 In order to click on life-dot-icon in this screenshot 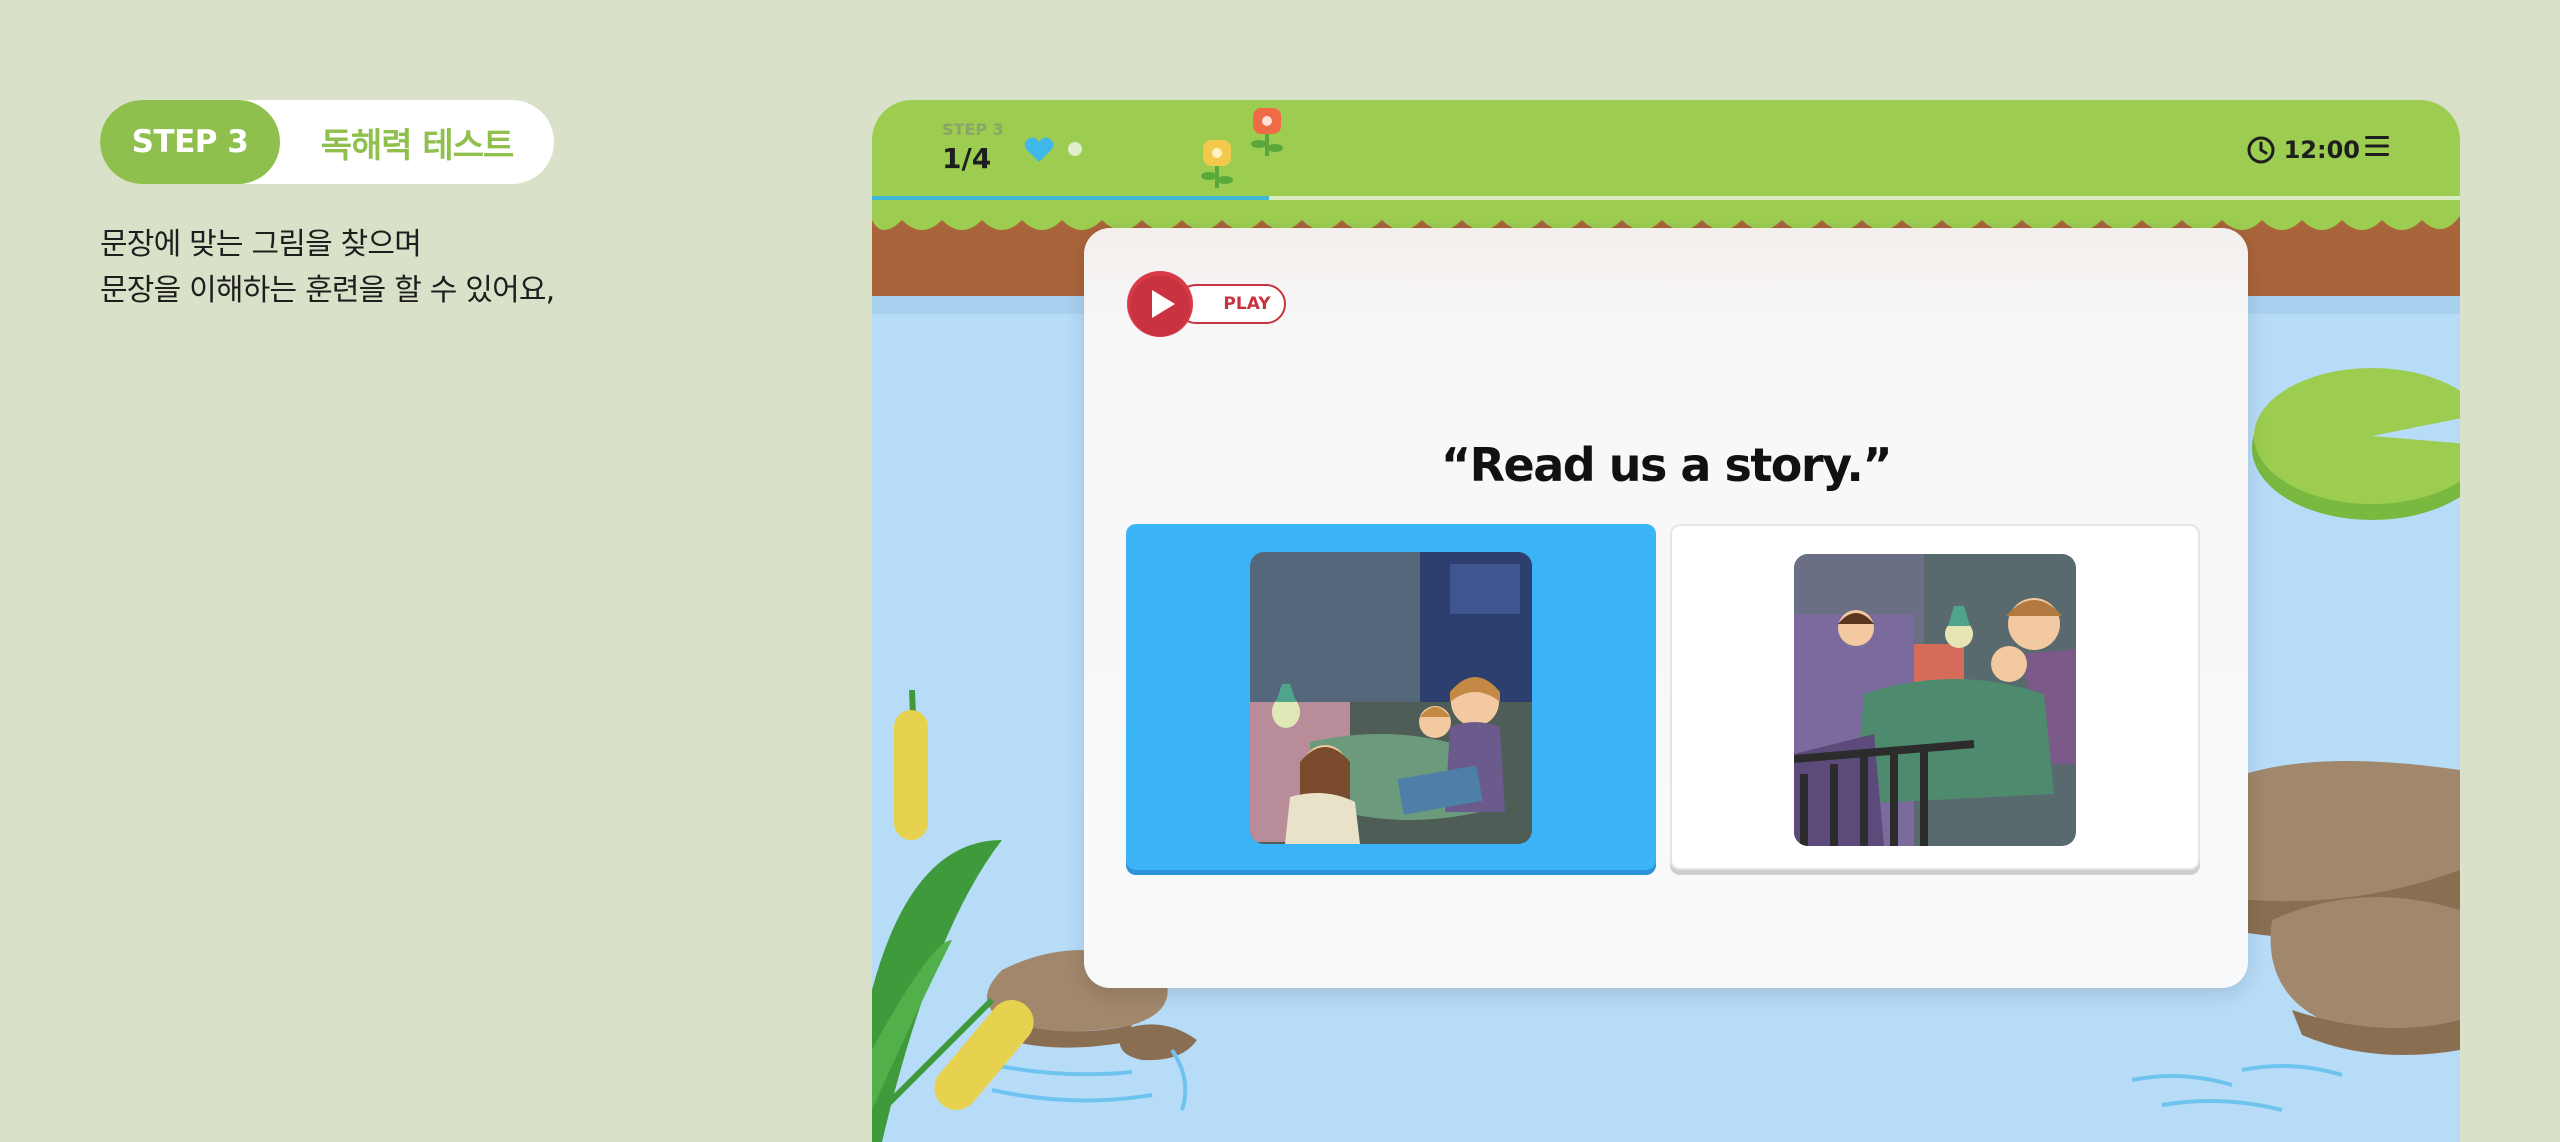, I will do `click(1075, 149)`.